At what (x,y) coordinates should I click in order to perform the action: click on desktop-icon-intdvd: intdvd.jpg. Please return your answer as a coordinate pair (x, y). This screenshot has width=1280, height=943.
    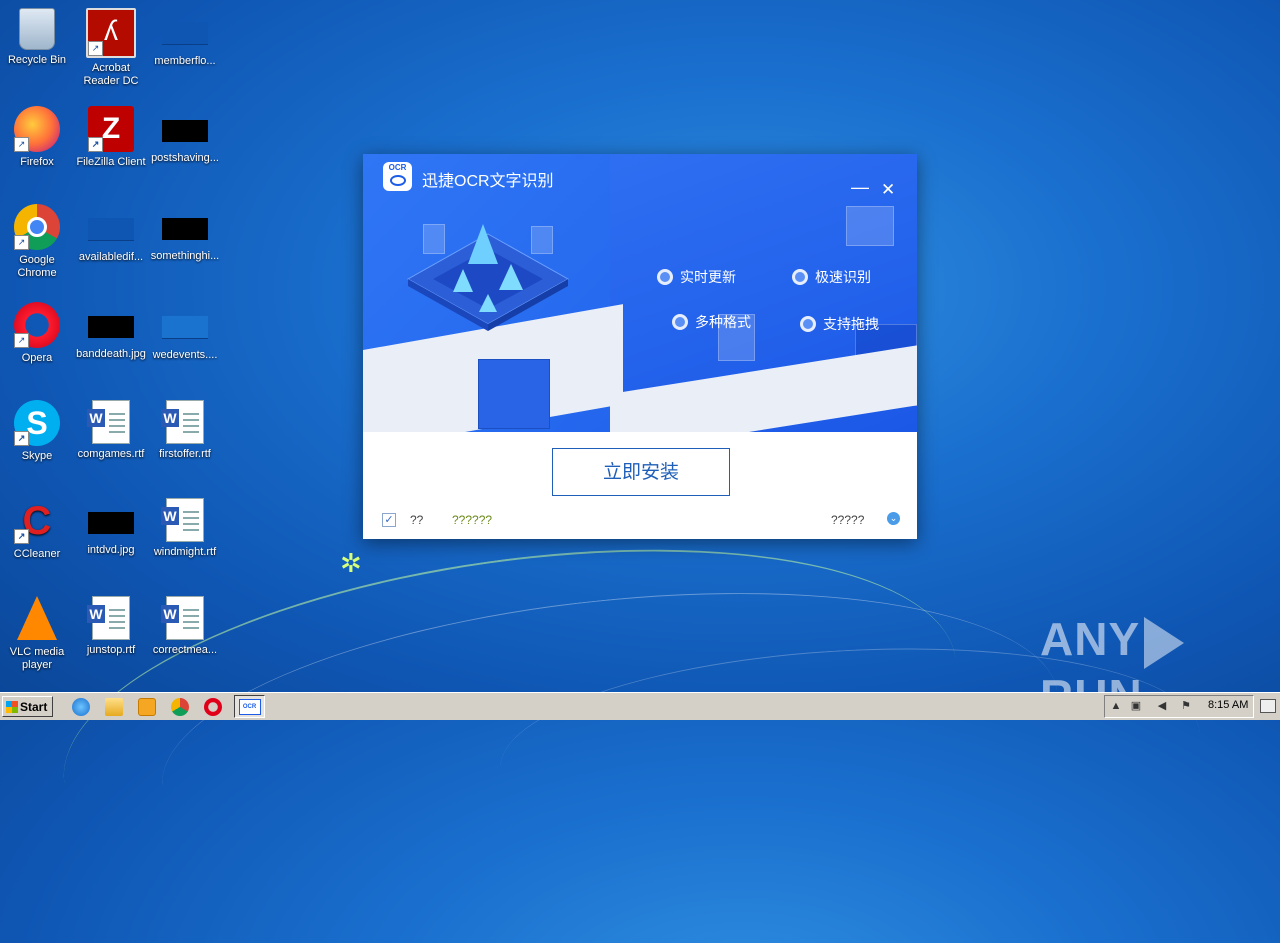
    Looking at the image, I should click on (111, 527).